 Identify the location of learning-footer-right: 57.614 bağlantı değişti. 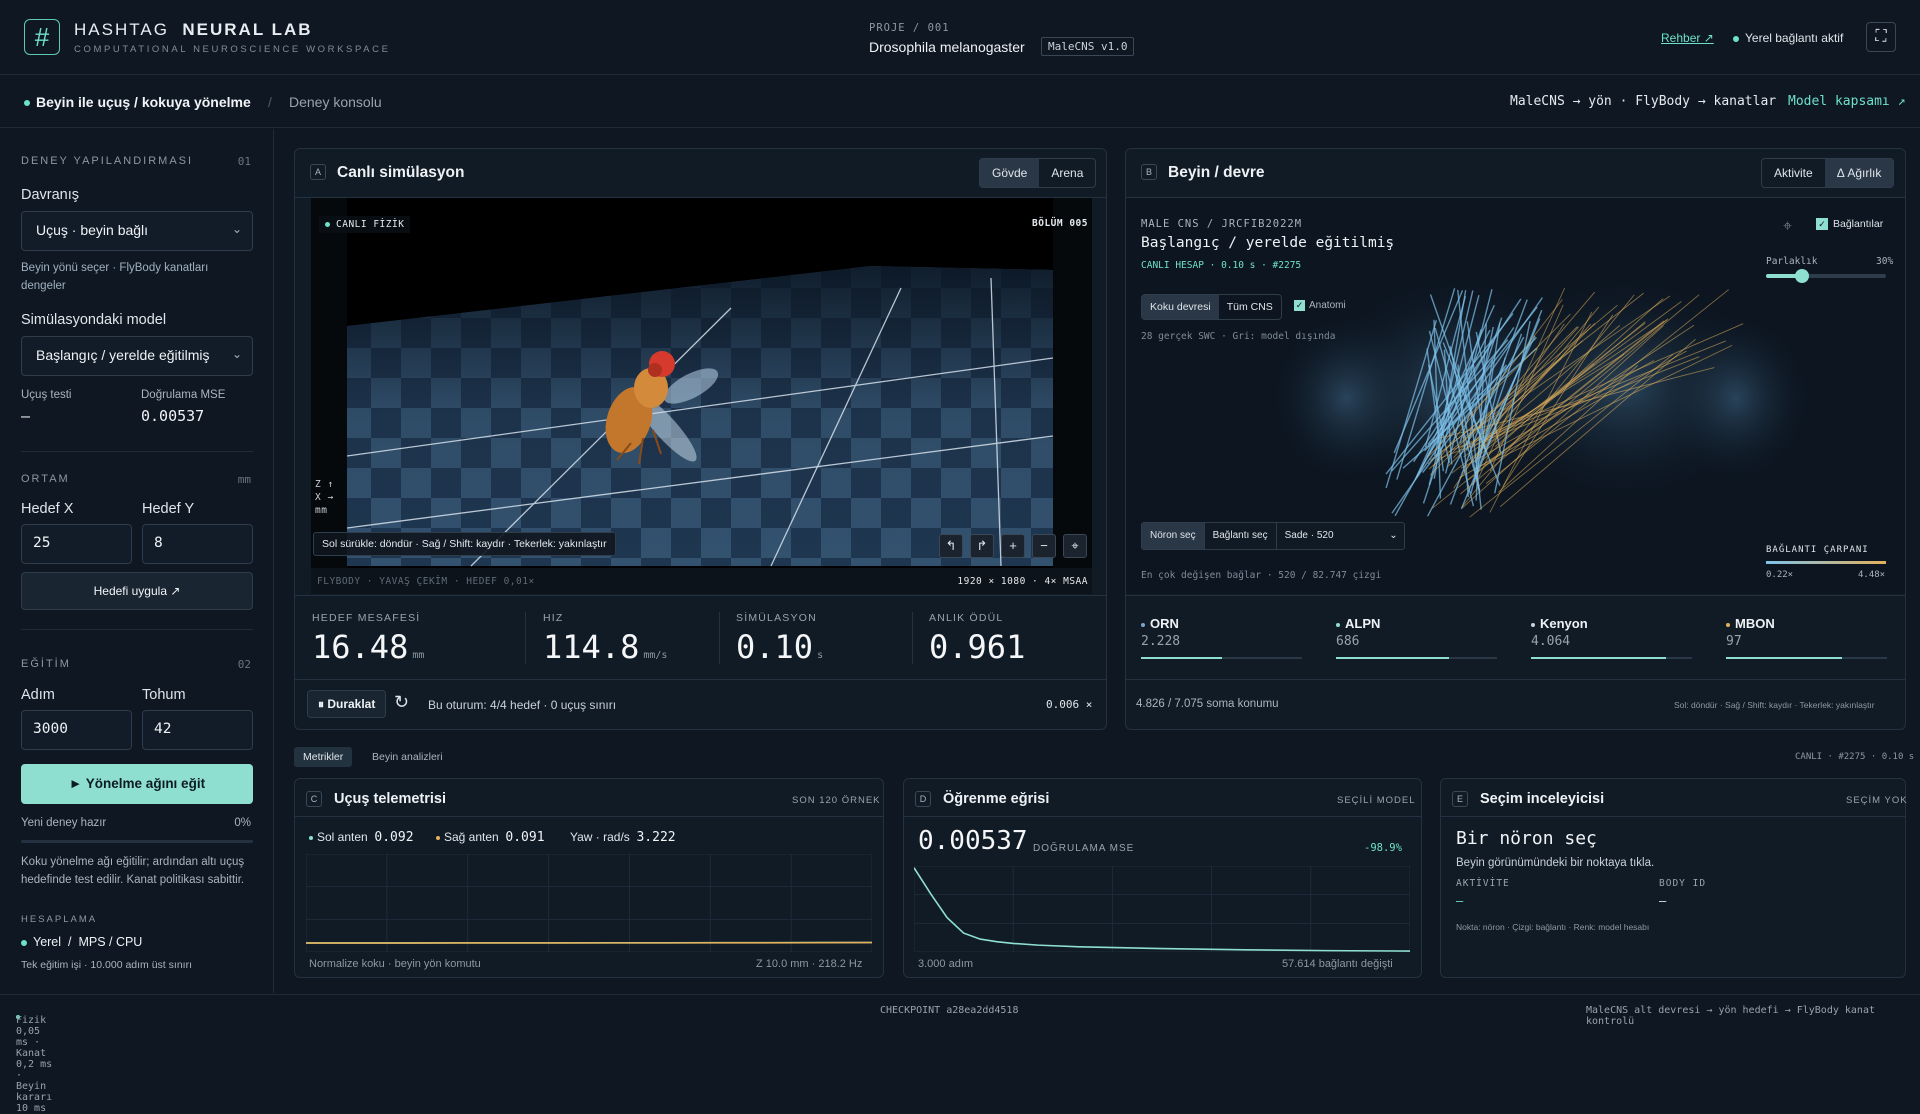
(1337, 964).